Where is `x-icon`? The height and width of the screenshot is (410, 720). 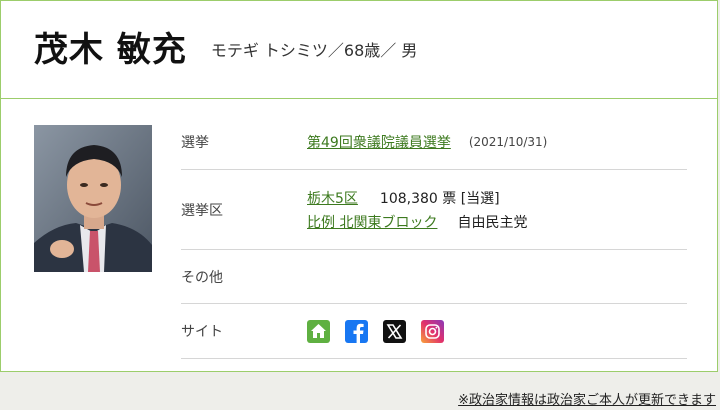
x-icon is located at coordinates (394, 331).